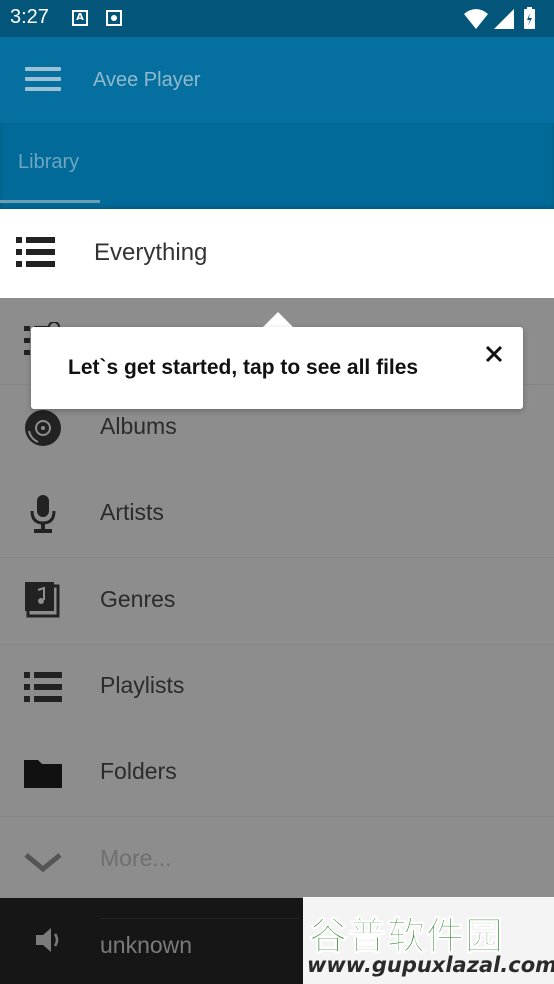 The width and height of the screenshot is (554, 984). I want to click on library-item-label: Folders, so click(138, 771).